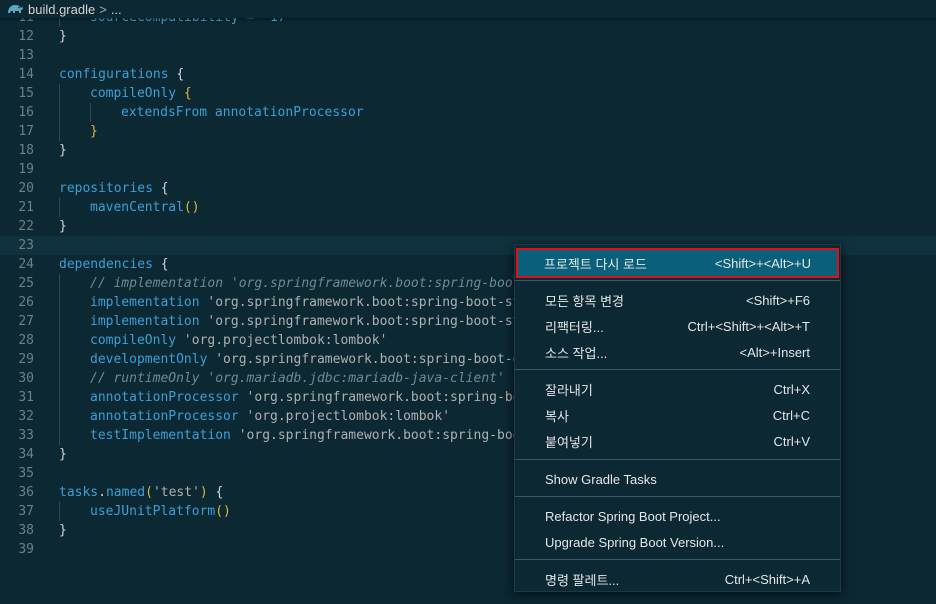  I want to click on code-token: compileOnly, so click(133, 340).